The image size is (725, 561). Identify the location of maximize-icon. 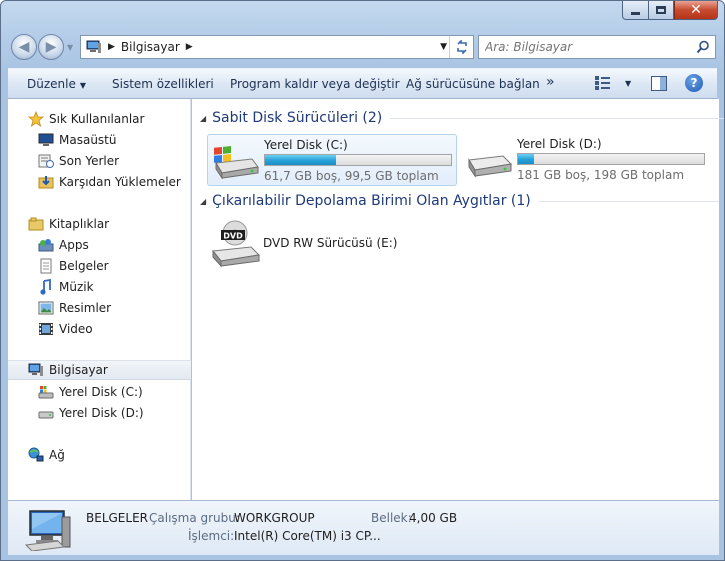
(661, 10).